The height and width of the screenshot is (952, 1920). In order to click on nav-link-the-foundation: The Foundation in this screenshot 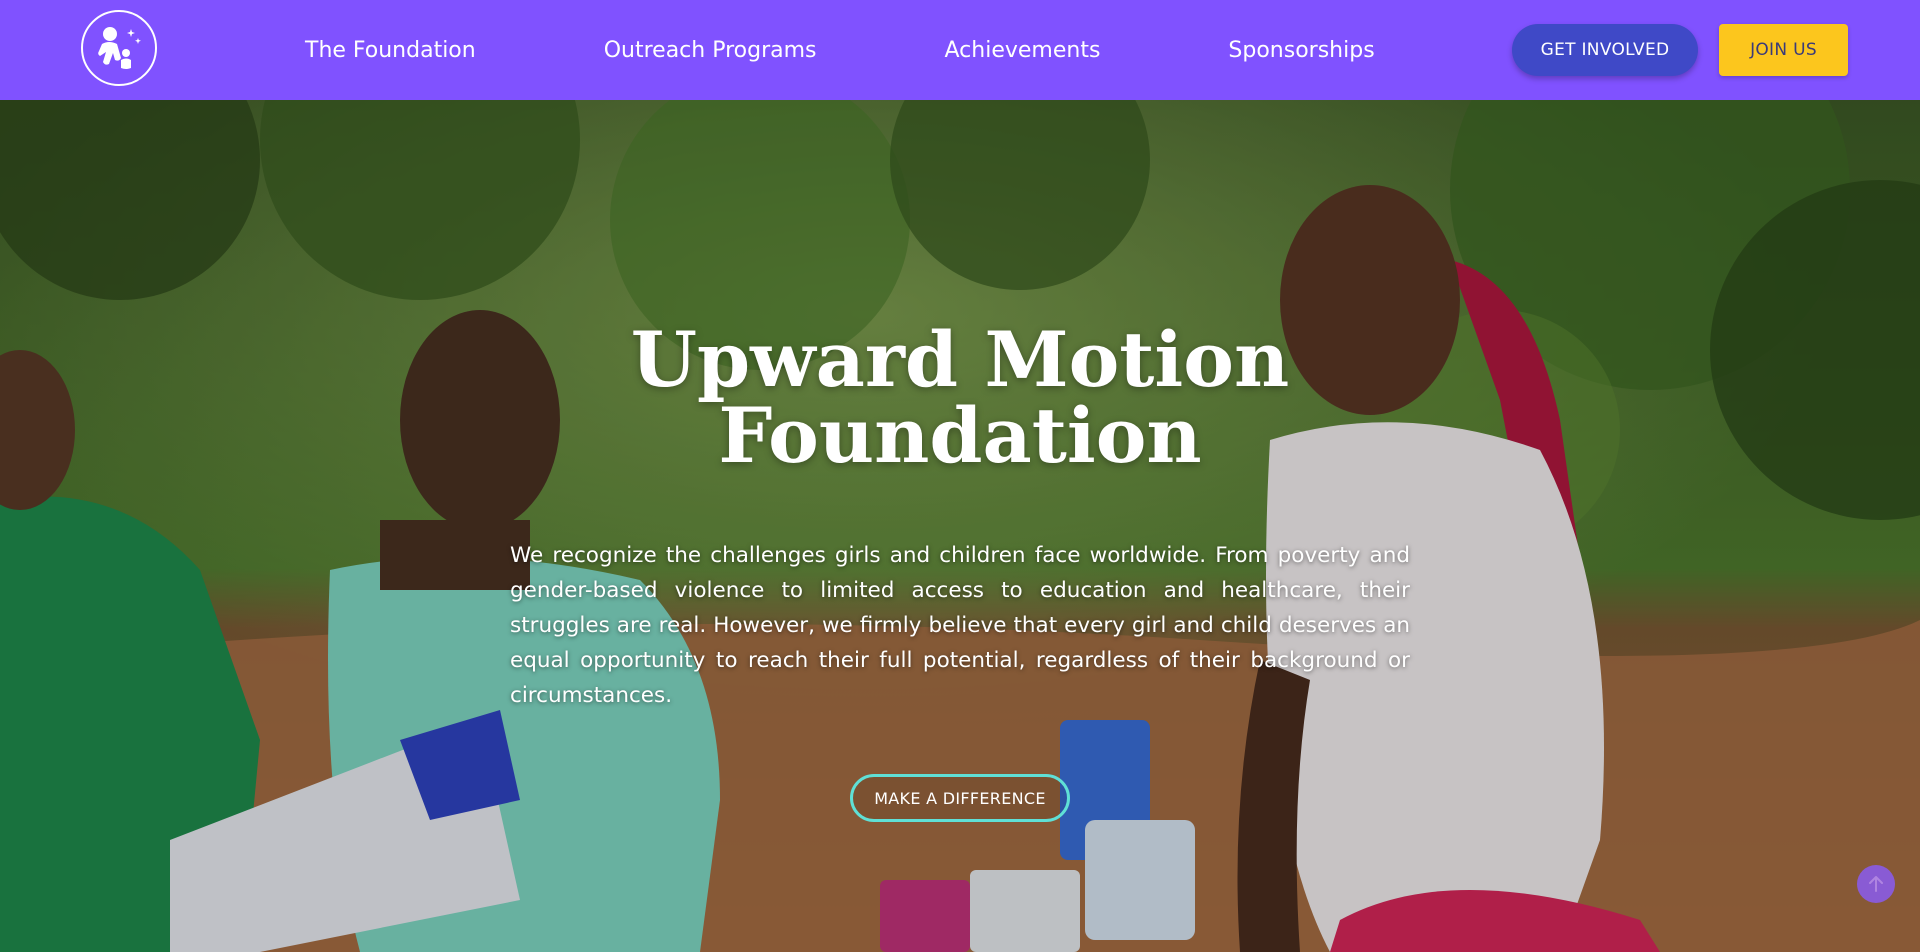, I will do `click(390, 50)`.